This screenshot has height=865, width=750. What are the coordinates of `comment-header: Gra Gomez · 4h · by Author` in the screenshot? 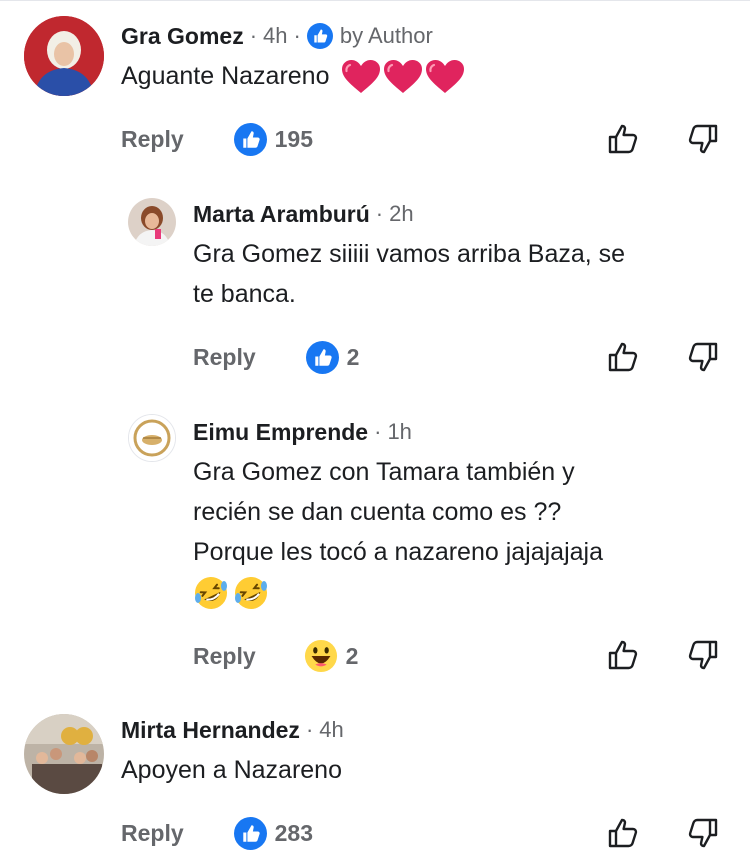 It's located at (277, 36).